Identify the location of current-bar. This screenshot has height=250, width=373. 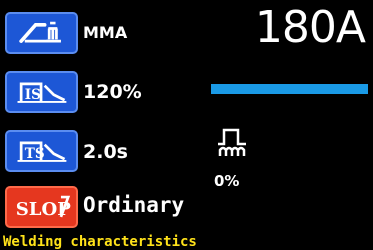
(289, 89).